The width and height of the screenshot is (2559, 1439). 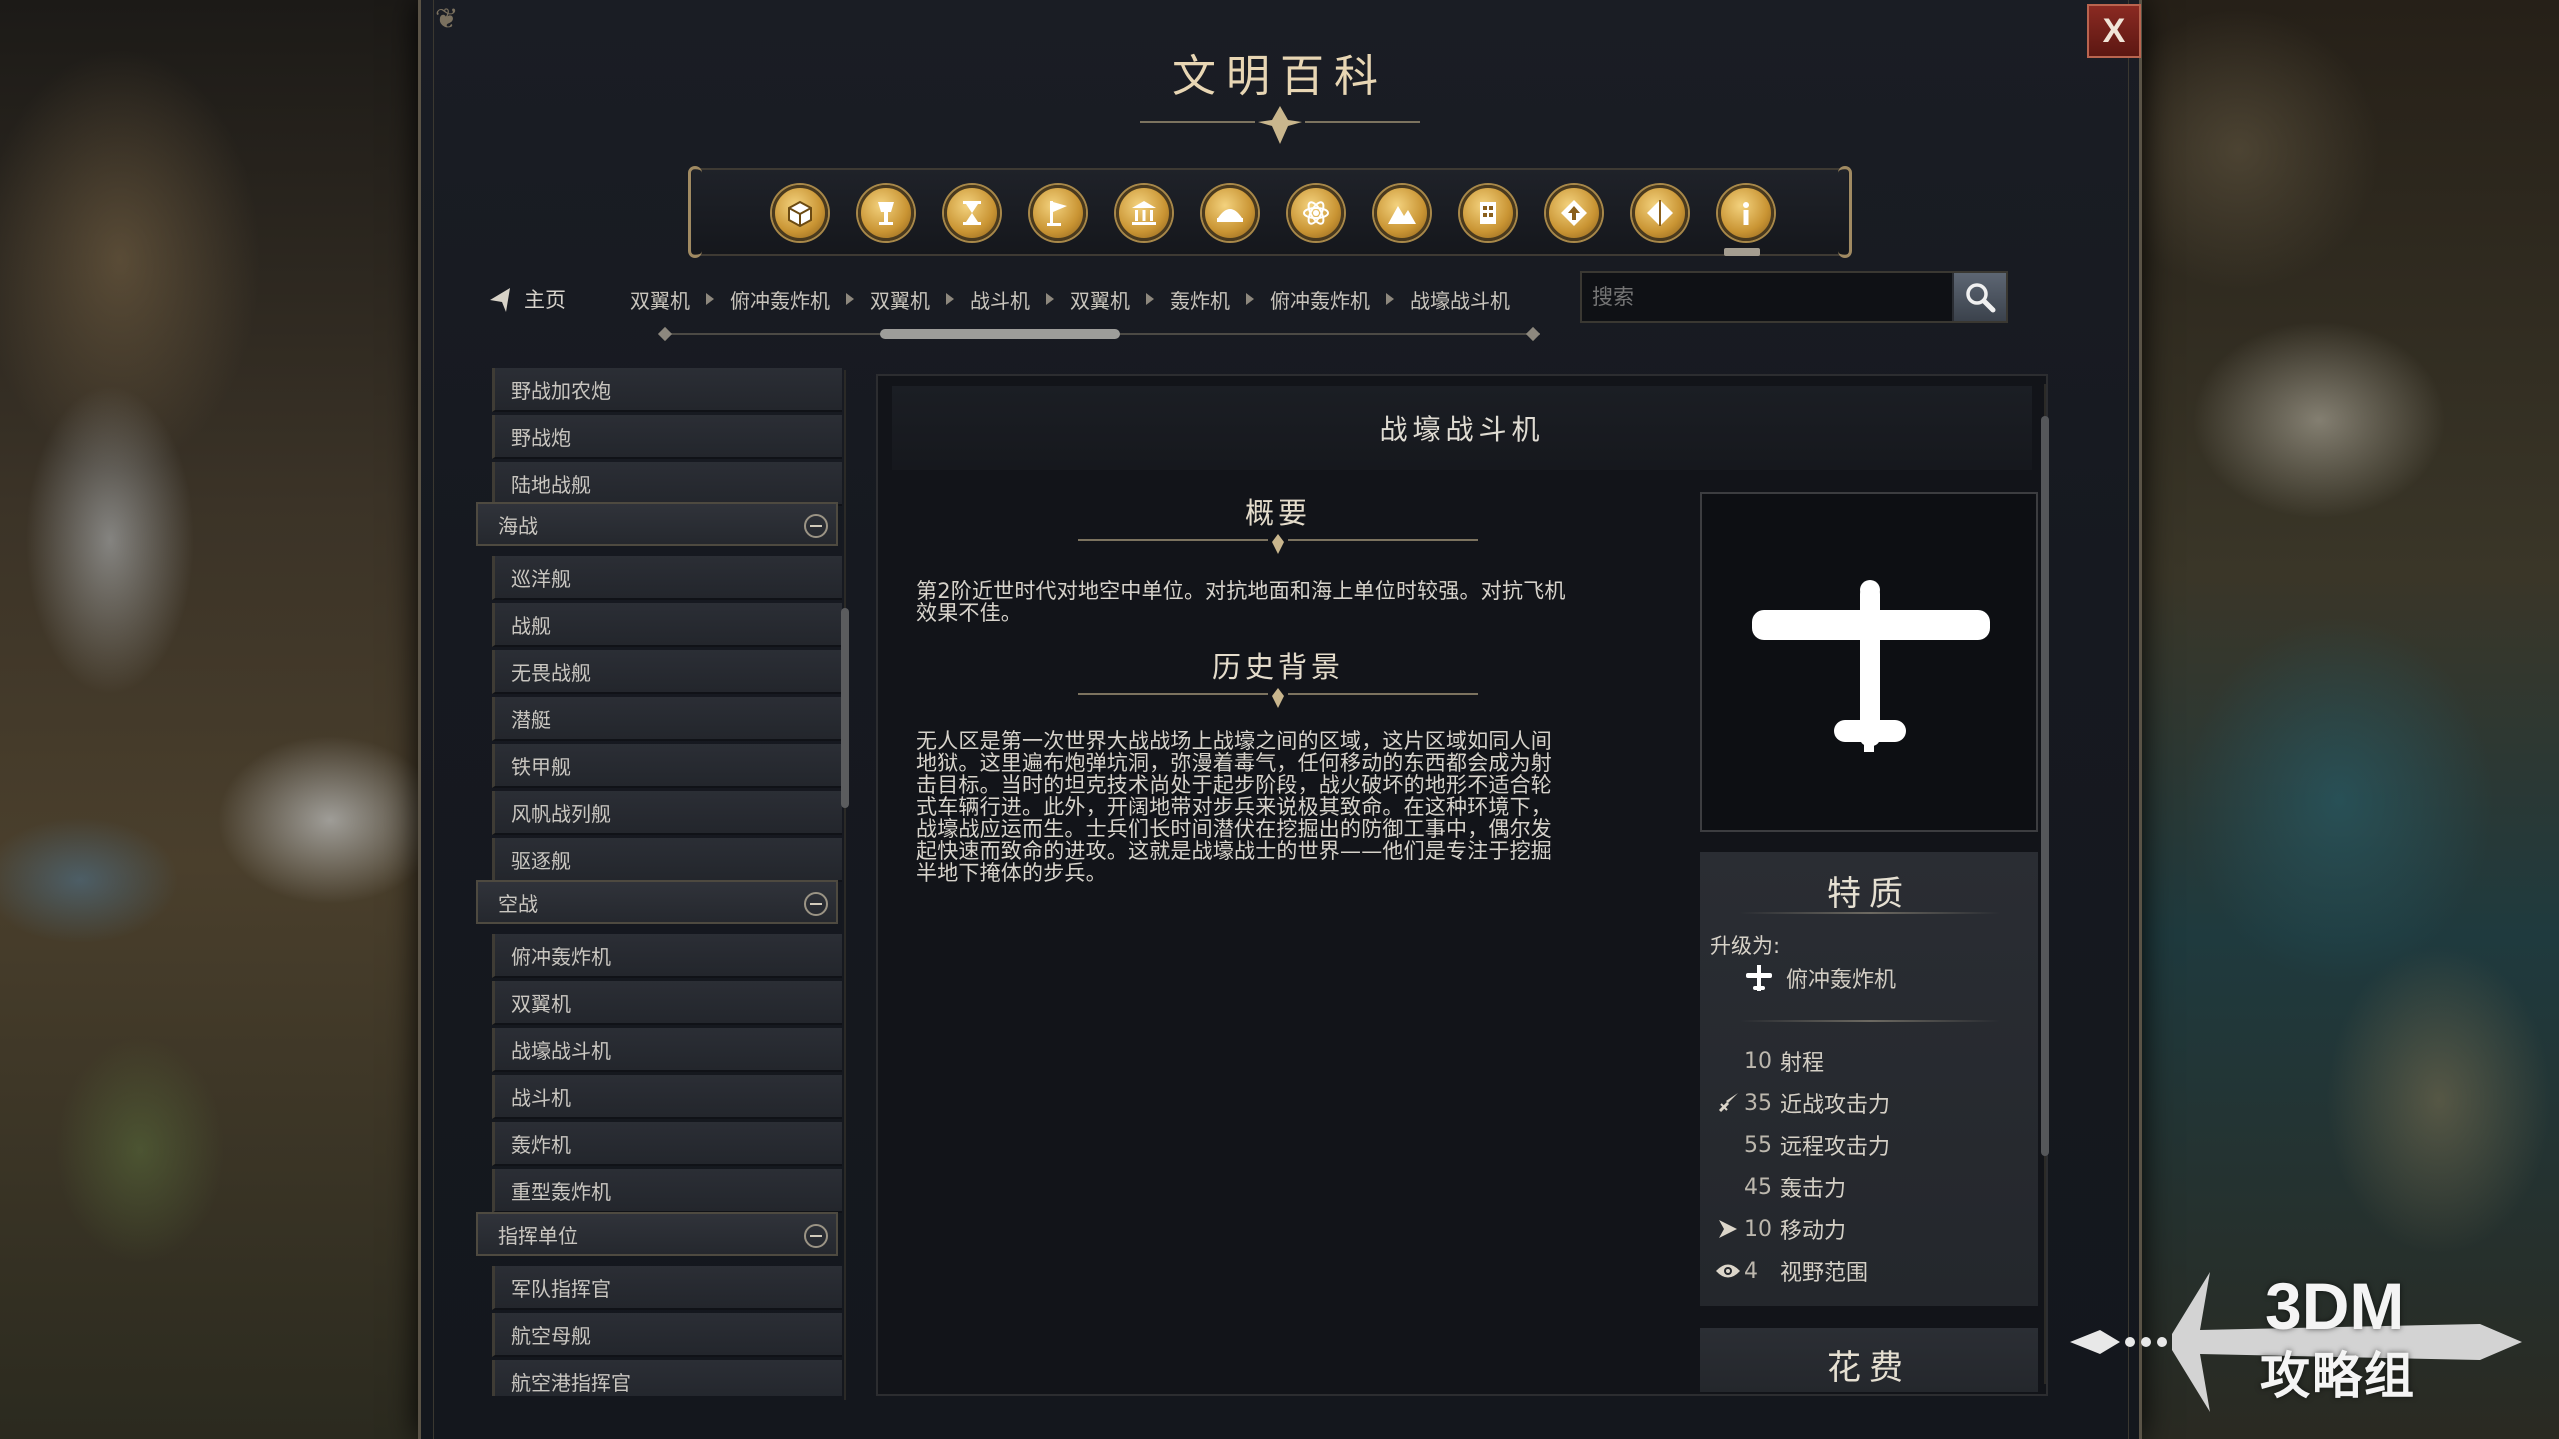 What do you see at coordinates (541, 1003) in the screenshot?
I see `list-item-label: 双翼机` at bounding box center [541, 1003].